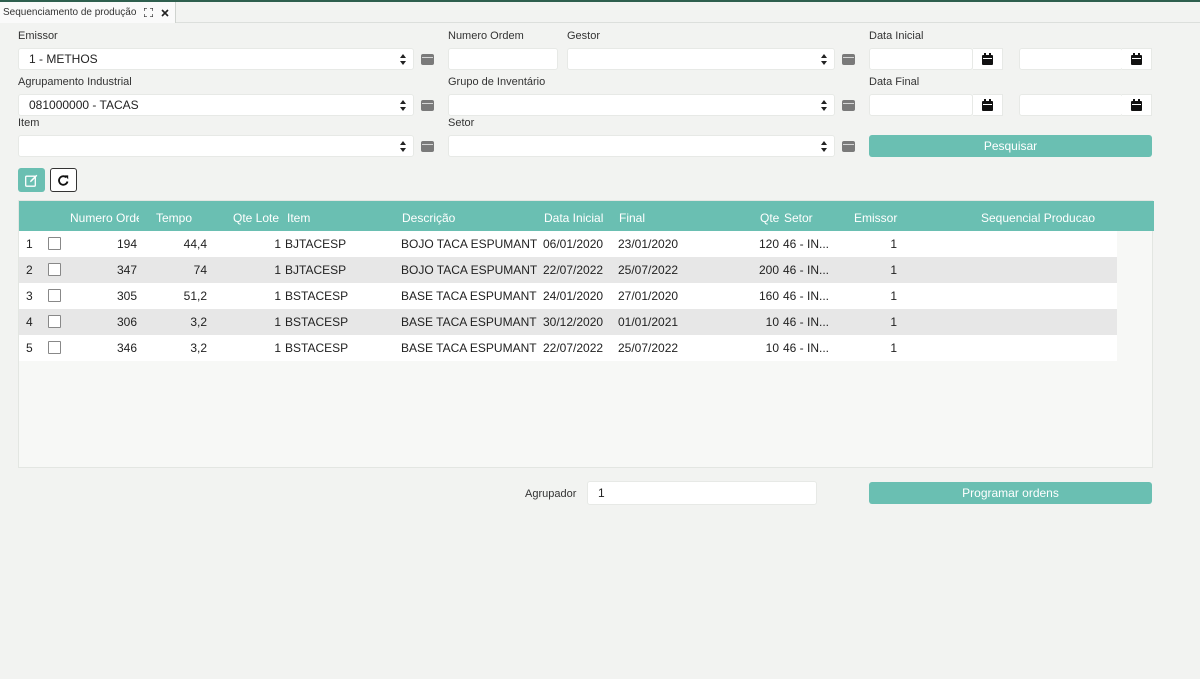 This screenshot has height=679, width=1200. Describe the element at coordinates (38, 36) in the screenshot. I see `emissor-label: Emissor` at that location.